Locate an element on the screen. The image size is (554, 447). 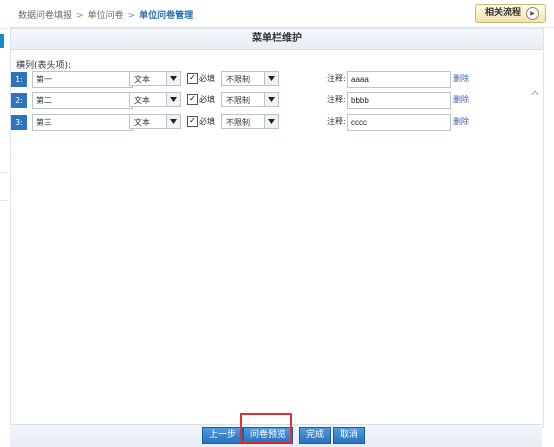
row-number: 1: is located at coordinates (19, 79).